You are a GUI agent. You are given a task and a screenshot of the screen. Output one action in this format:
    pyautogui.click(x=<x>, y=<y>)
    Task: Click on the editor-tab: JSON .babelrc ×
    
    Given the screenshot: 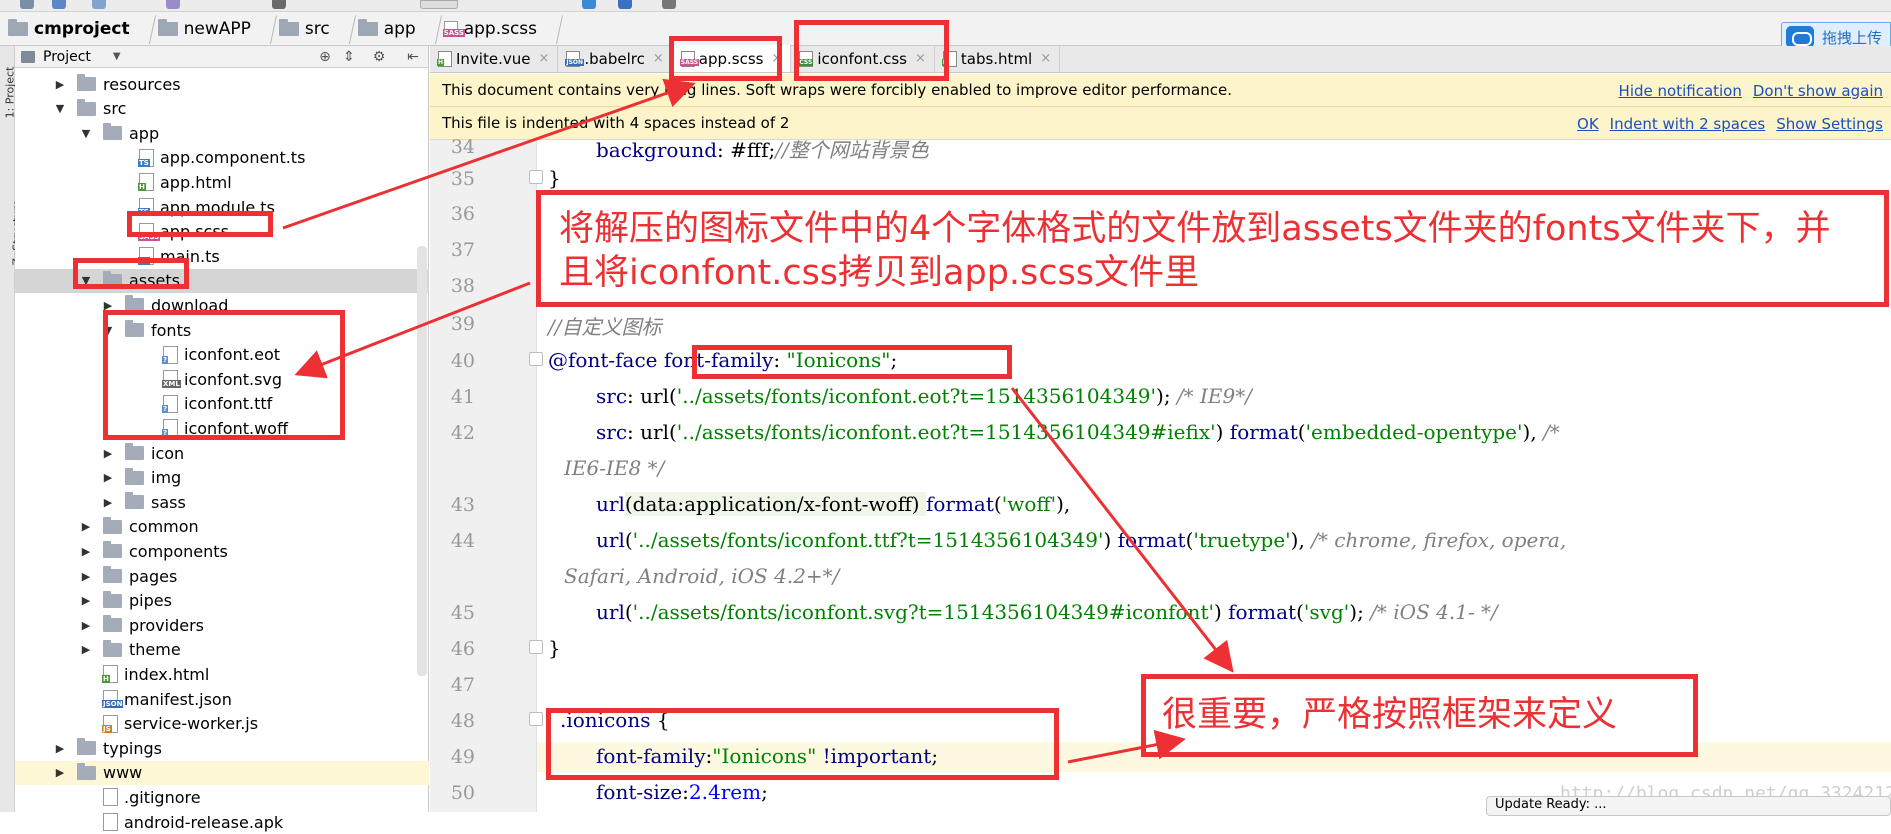 What is the action you would take?
    pyautogui.click(x=615, y=58)
    